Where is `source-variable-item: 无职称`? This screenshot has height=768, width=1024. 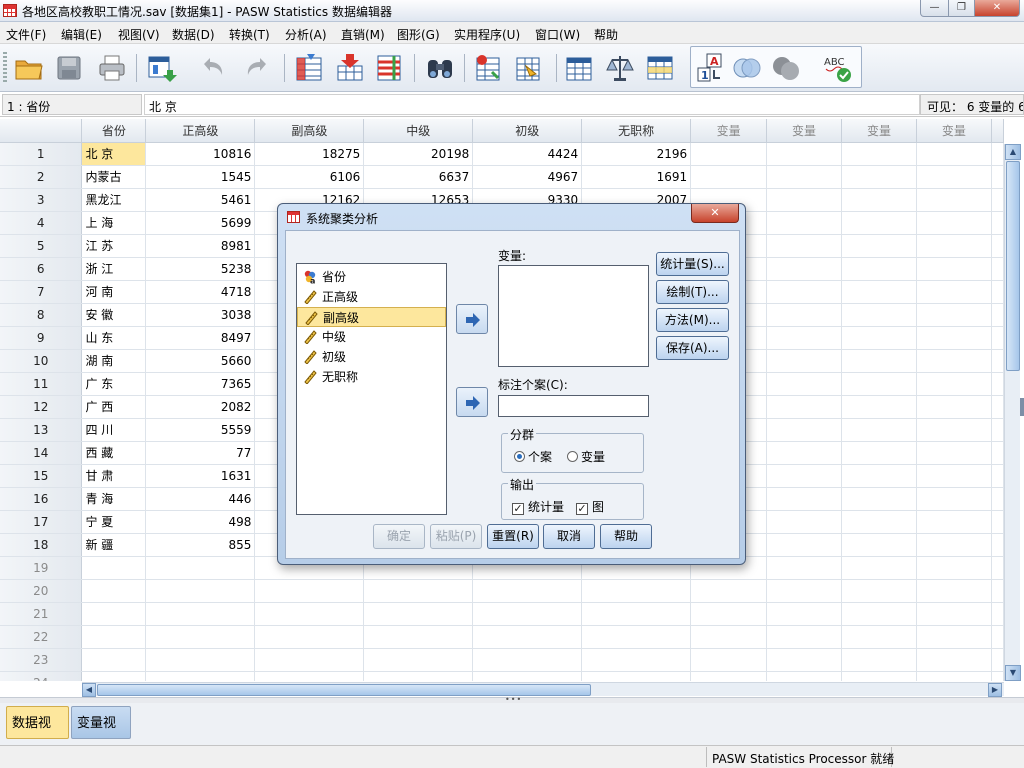
source-variable-item: 无职称 is located at coordinates (371, 377).